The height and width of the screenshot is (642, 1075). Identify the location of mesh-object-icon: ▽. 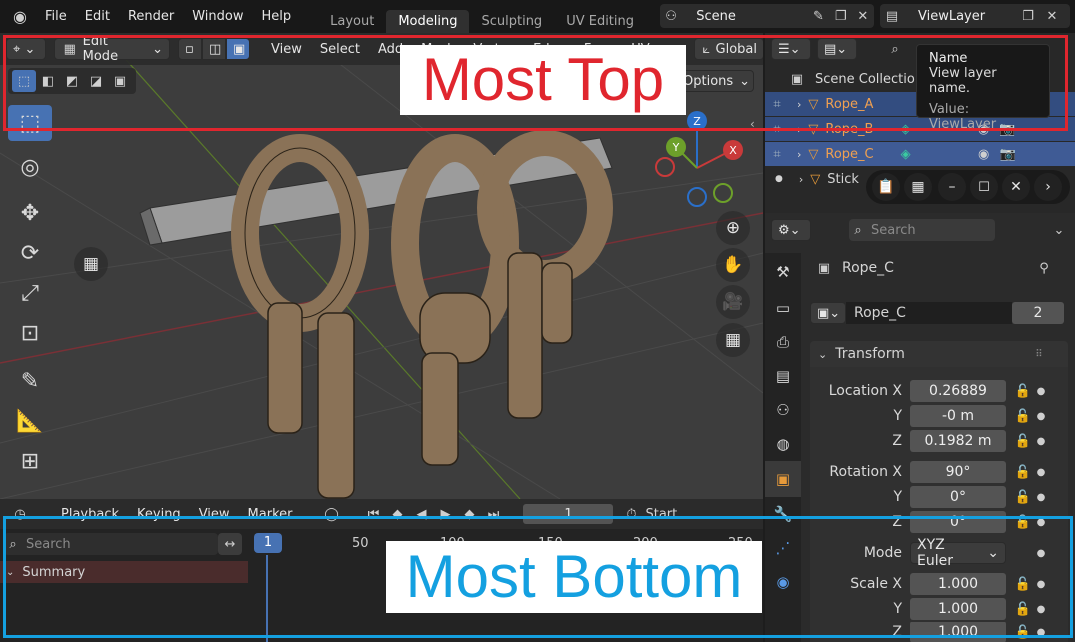
(815, 179).